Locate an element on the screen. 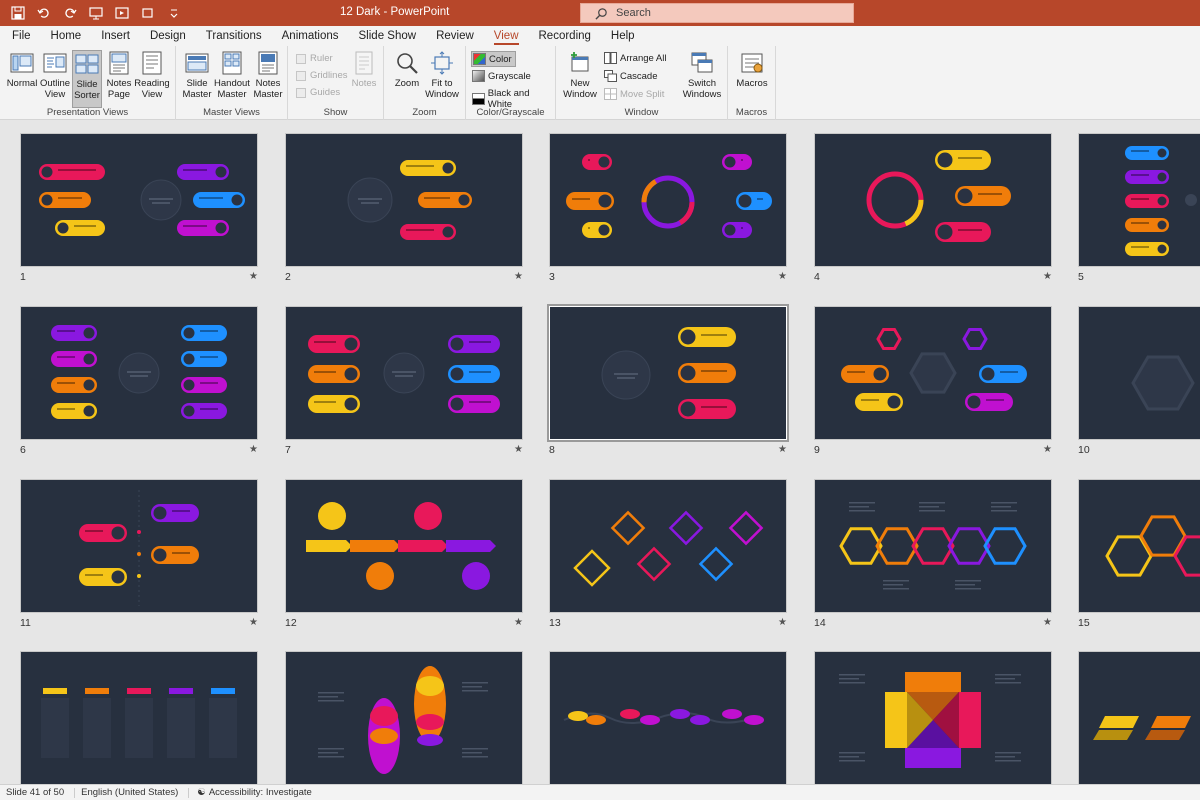 The width and height of the screenshot is (1200, 800). gridlines-checkbox: Gridlines is located at coordinates (322, 75).